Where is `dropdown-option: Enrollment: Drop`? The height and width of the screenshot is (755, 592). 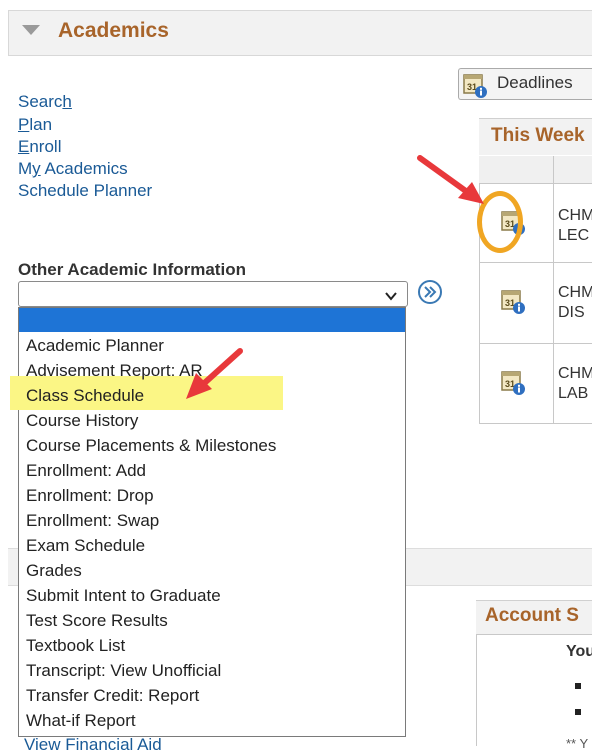 dropdown-option: Enrollment: Drop is located at coordinates (90, 496).